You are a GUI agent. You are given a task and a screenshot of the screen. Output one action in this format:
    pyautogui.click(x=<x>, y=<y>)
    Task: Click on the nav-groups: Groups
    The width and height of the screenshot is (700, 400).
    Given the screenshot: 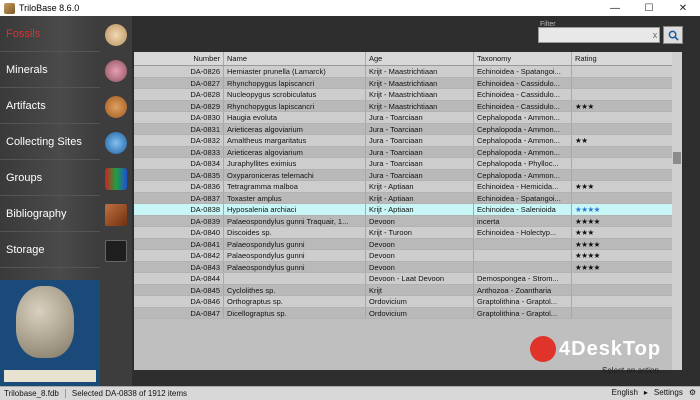 What is the action you would take?
    pyautogui.click(x=50, y=178)
    